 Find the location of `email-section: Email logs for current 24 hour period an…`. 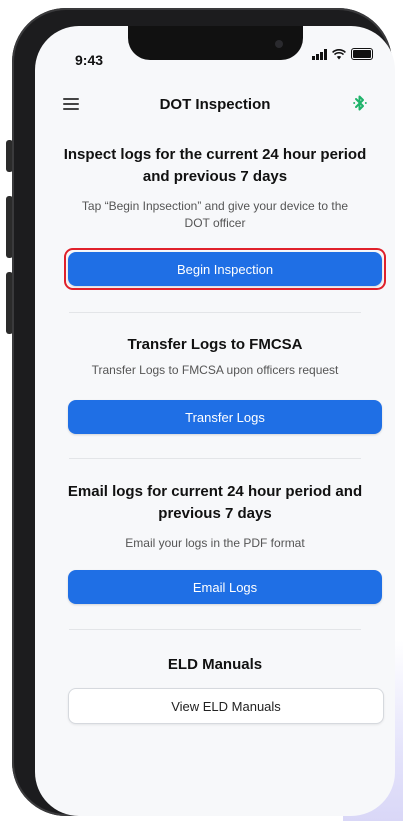

email-section: Email logs for current 24 hour period an… is located at coordinates (215, 516).